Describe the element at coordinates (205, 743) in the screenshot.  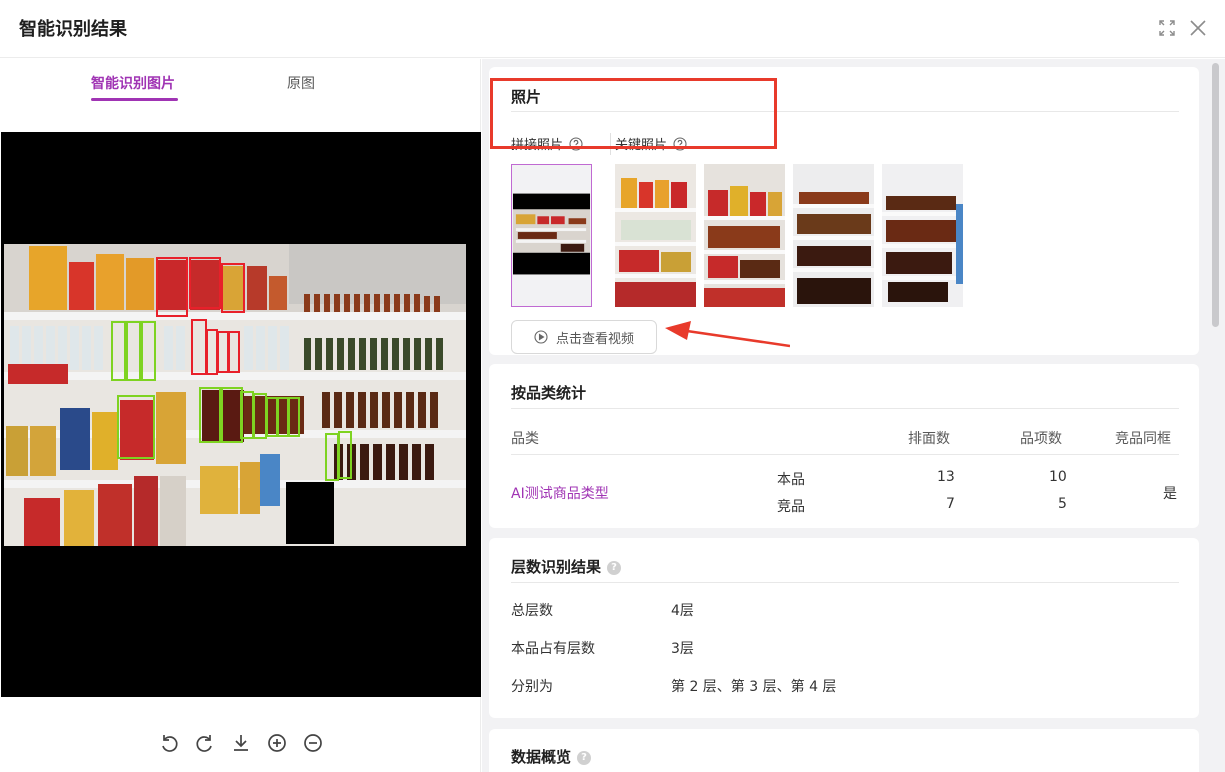
I see `rotate-right-icon` at that location.